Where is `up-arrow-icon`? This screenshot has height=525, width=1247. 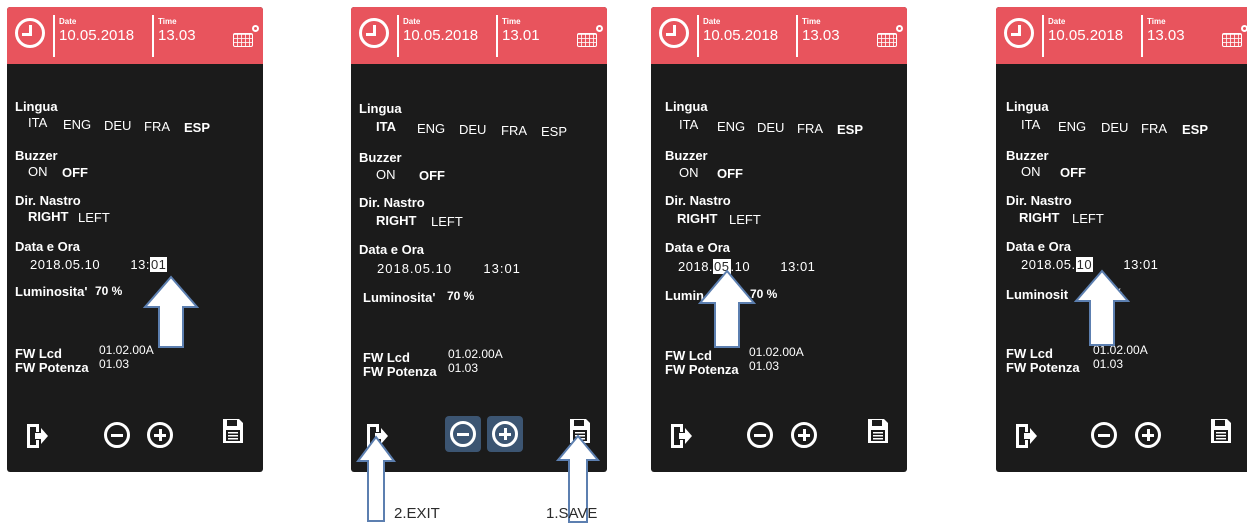
up-arrow-icon is located at coordinates (171, 311).